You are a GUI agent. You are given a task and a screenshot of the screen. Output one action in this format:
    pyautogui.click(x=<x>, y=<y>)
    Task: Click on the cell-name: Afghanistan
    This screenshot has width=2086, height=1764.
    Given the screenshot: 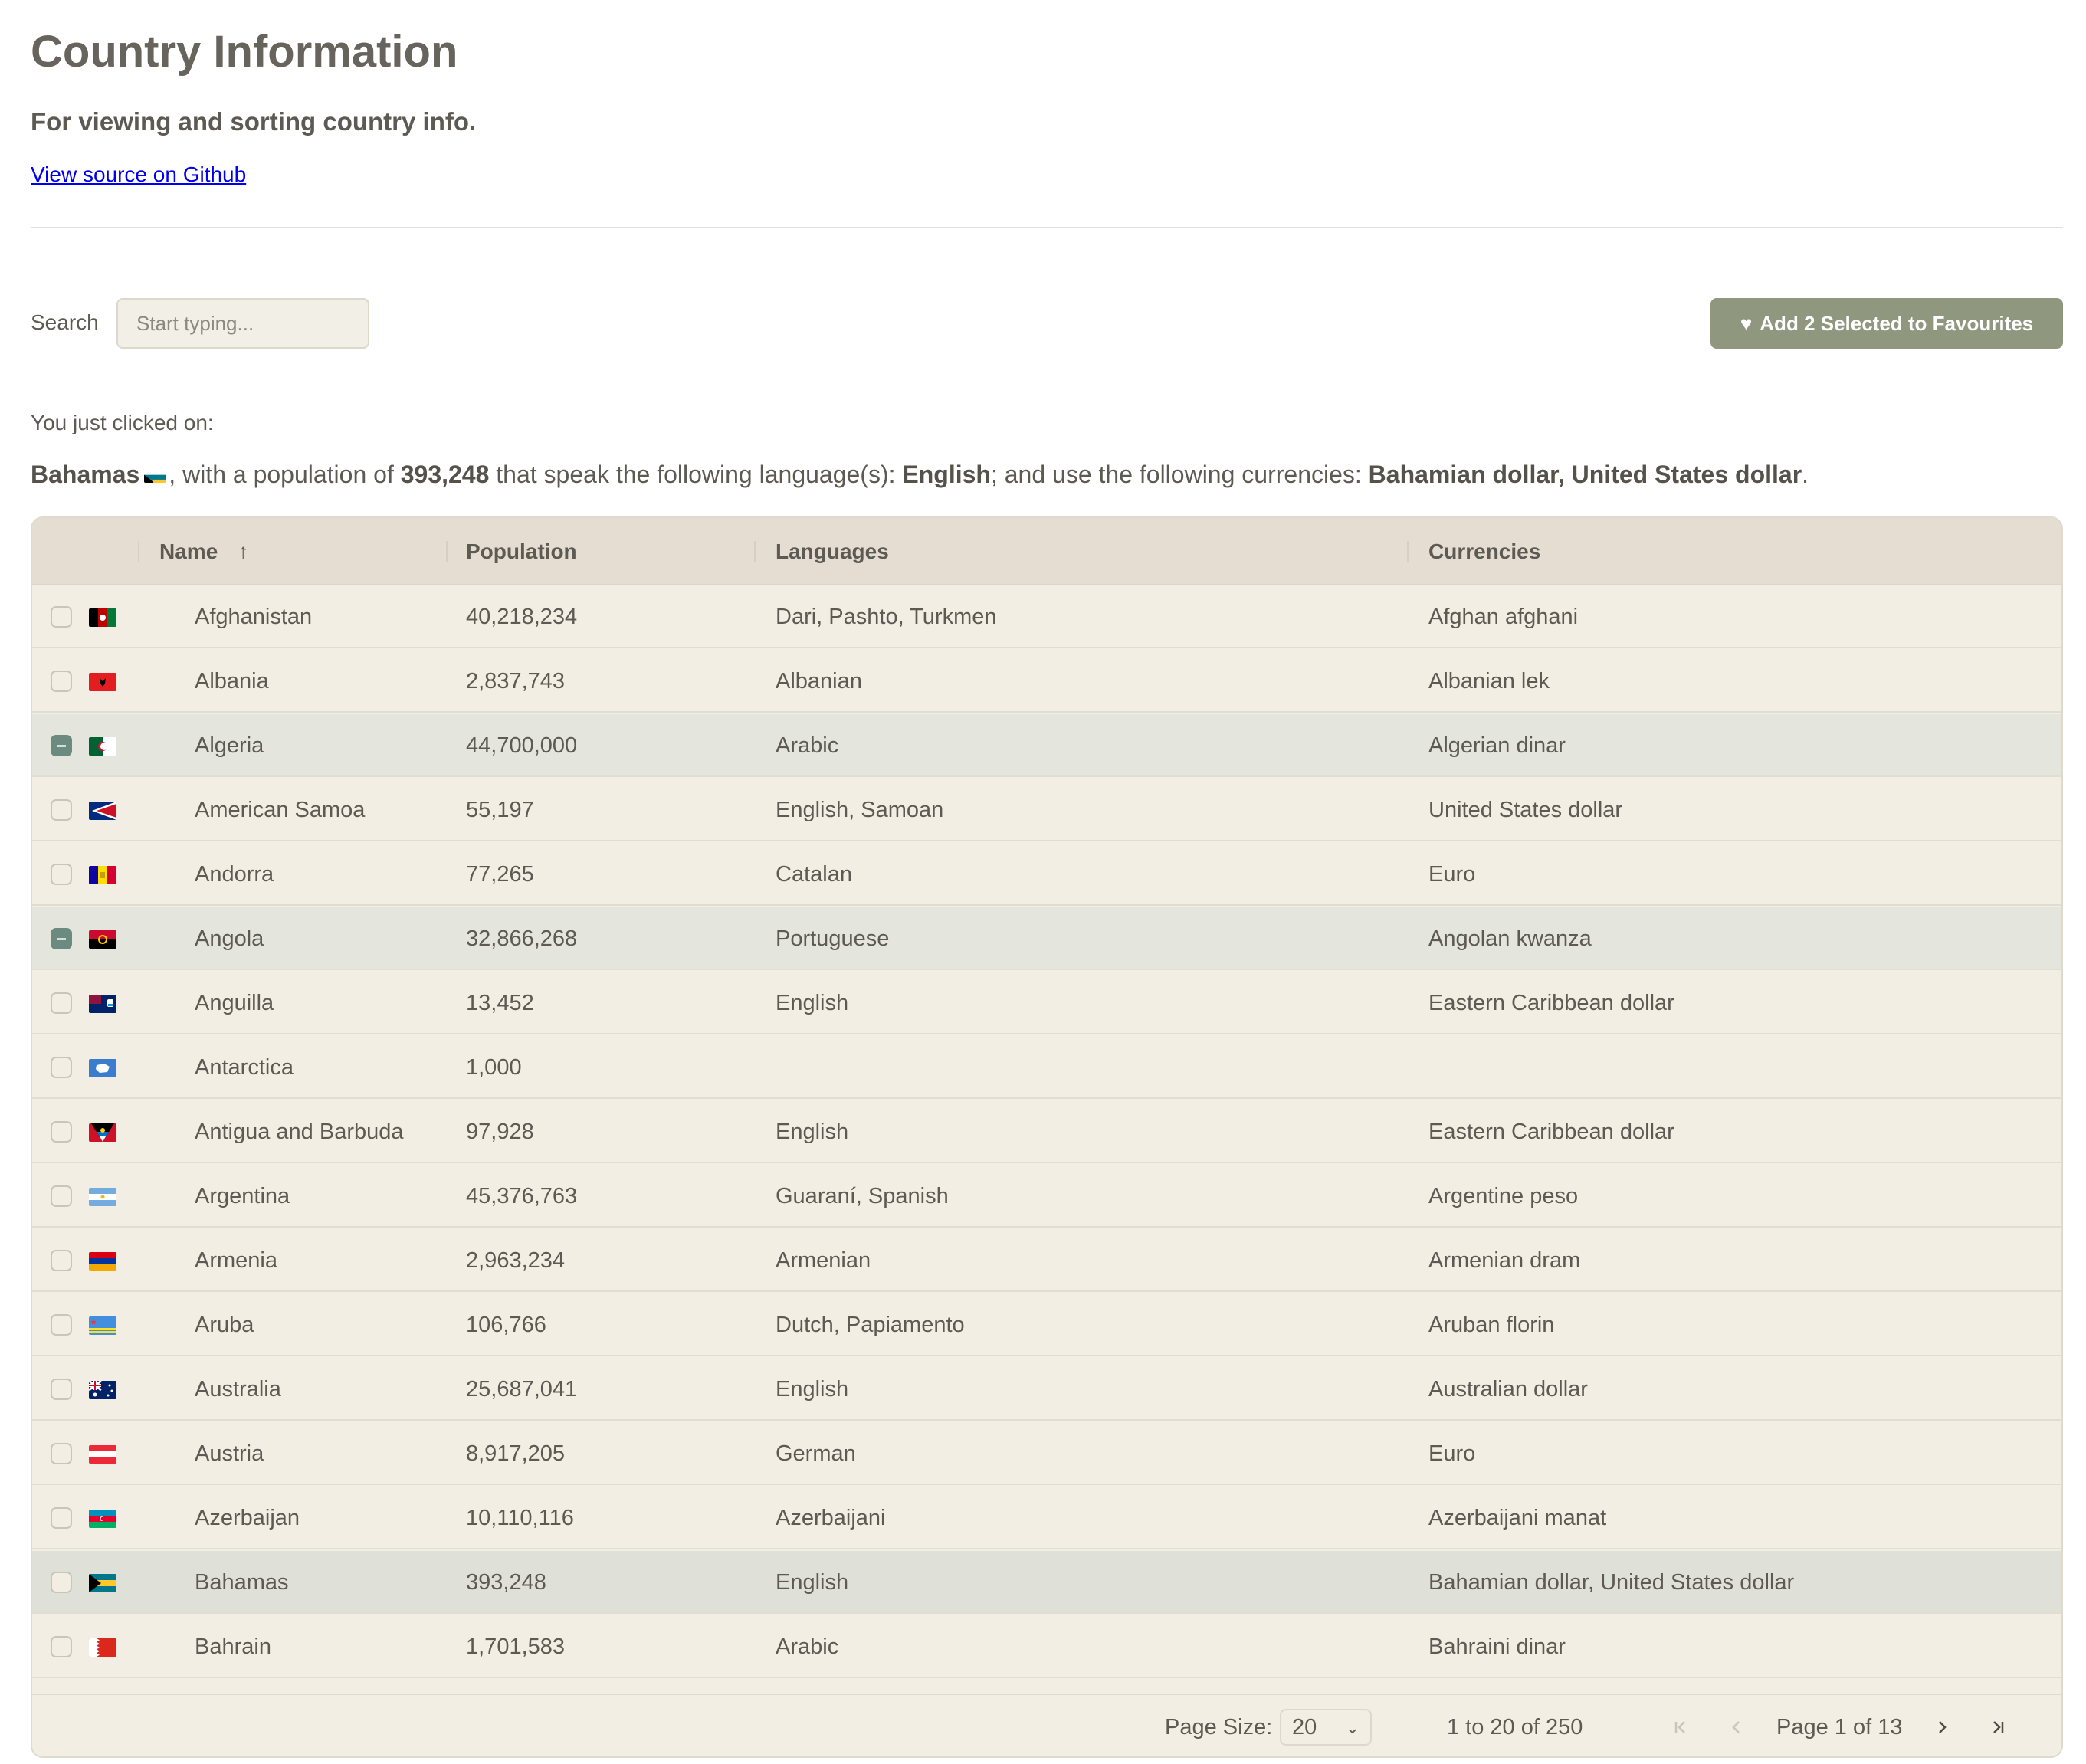 What is the action you would take?
    pyautogui.click(x=254, y=616)
    